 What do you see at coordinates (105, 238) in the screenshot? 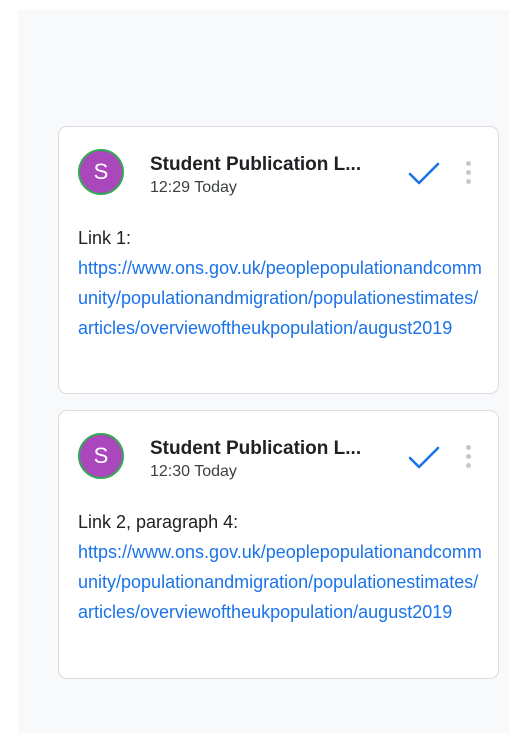
I see `comment-label: Link 1:` at bounding box center [105, 238].